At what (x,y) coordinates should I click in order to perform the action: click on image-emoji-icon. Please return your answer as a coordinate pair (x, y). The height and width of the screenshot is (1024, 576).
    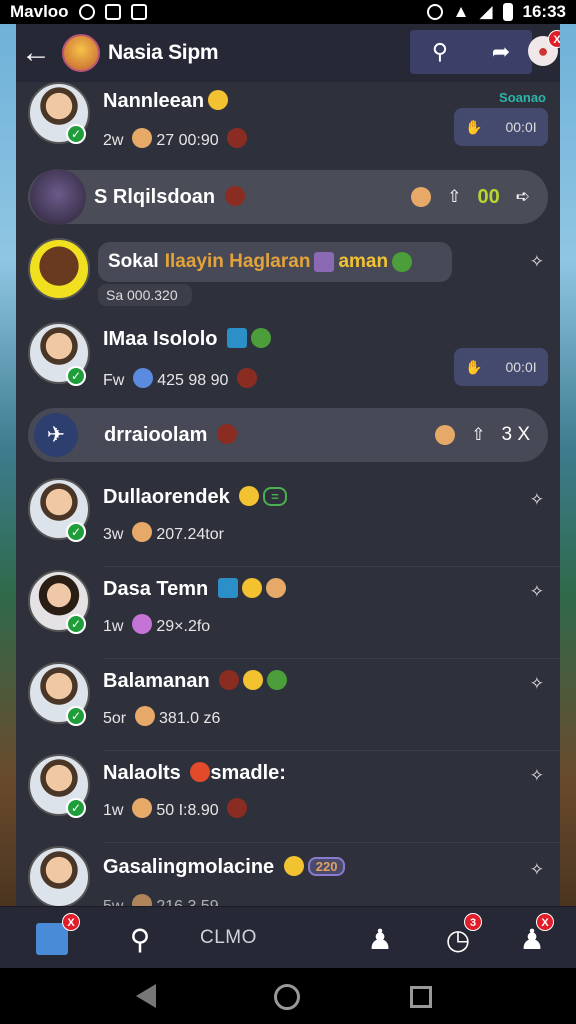
    Looking at the image, I should click on (324, 262).